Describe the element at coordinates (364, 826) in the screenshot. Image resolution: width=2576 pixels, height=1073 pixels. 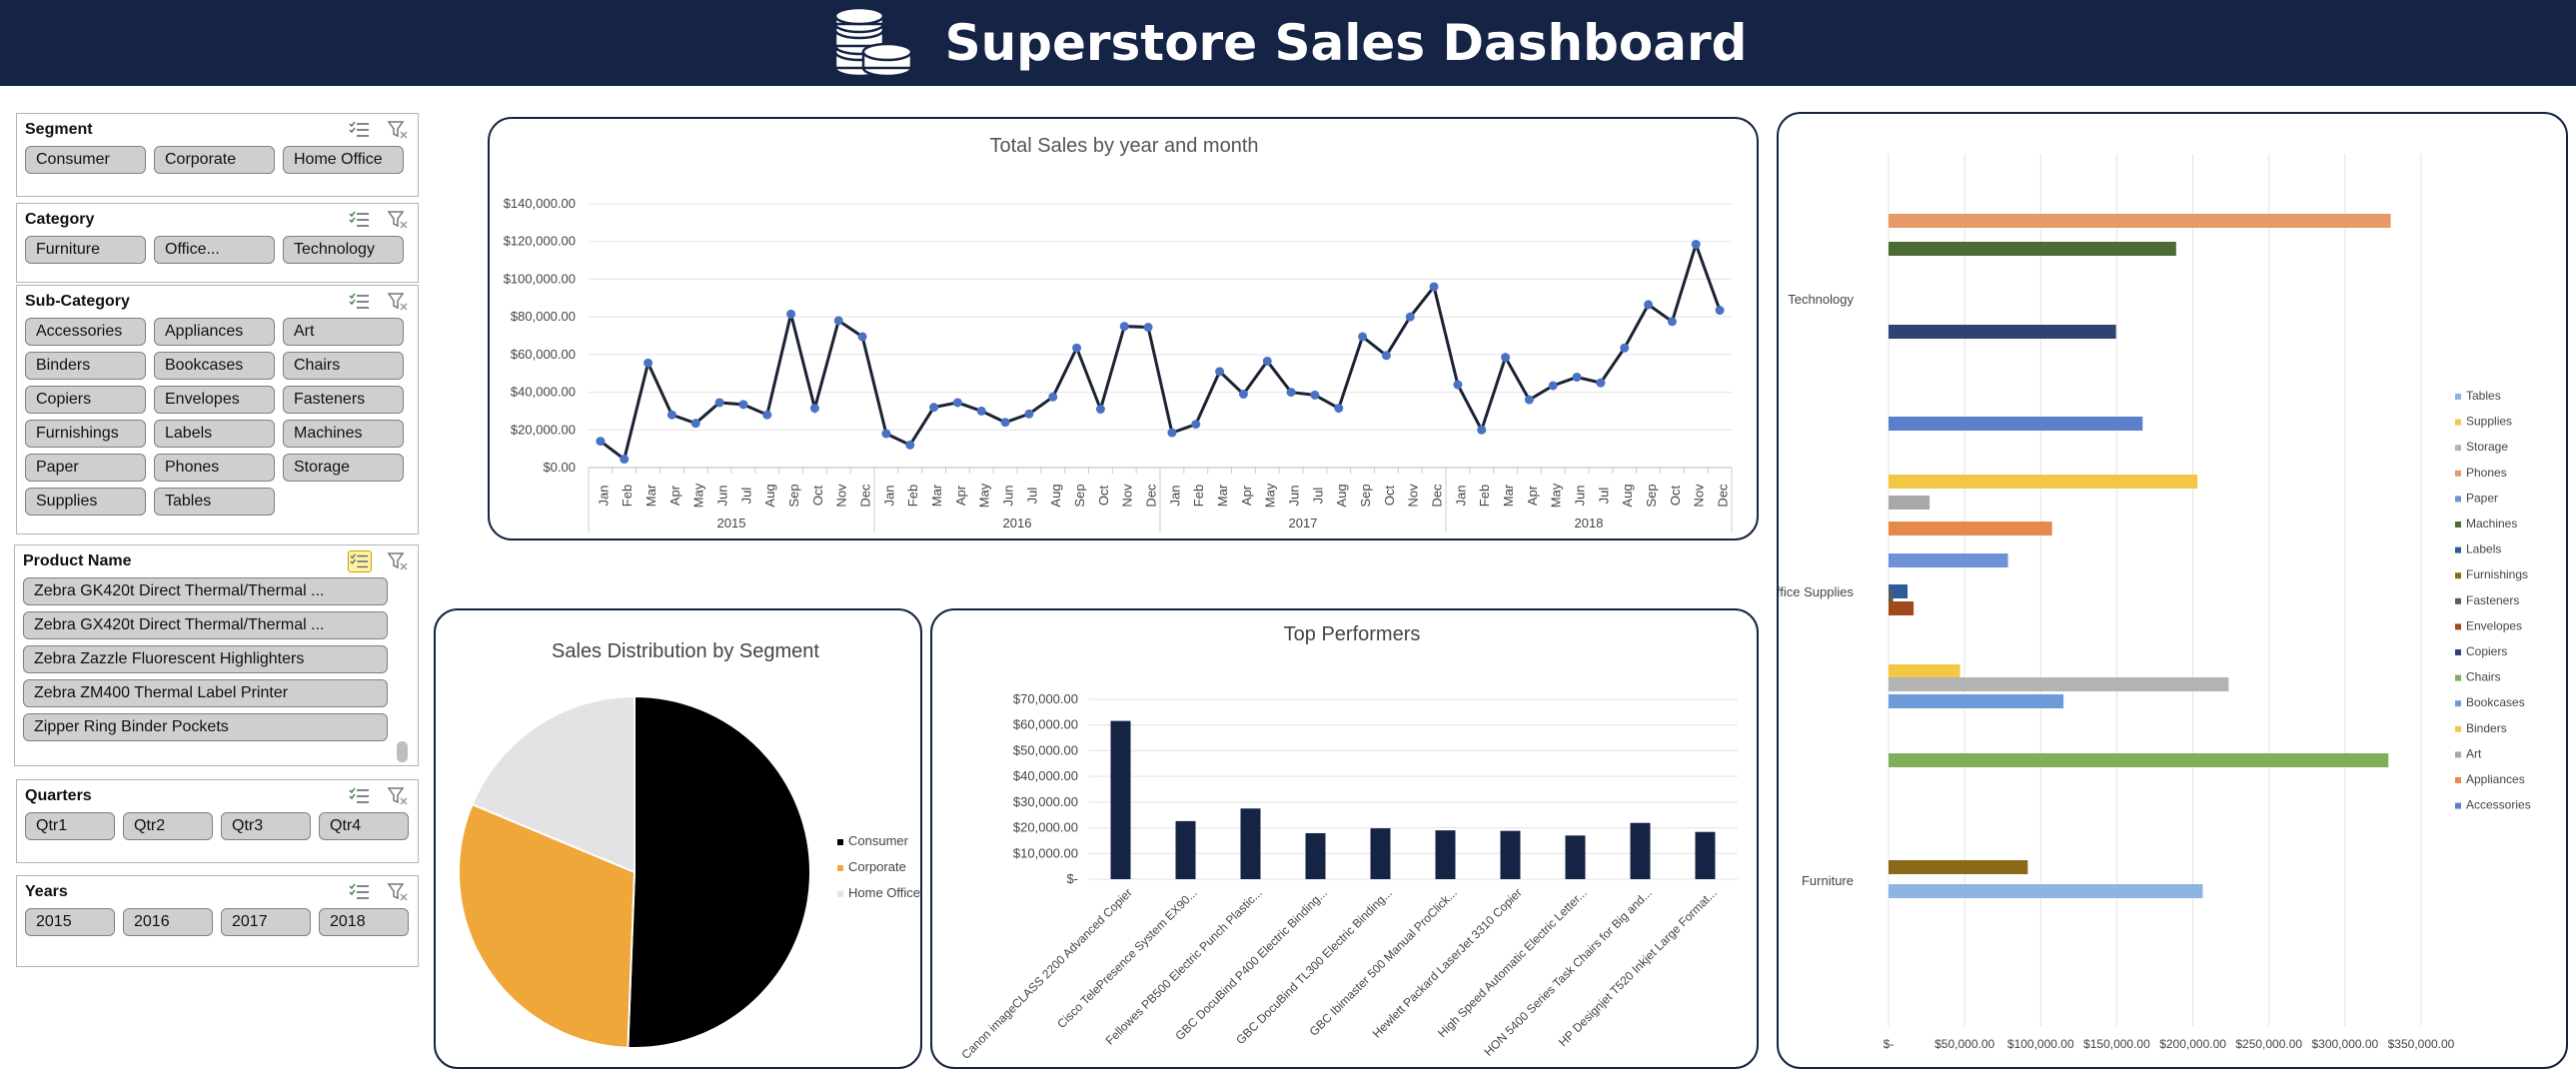
I see `quarter-button-qtr4: Qtr4` at that location.